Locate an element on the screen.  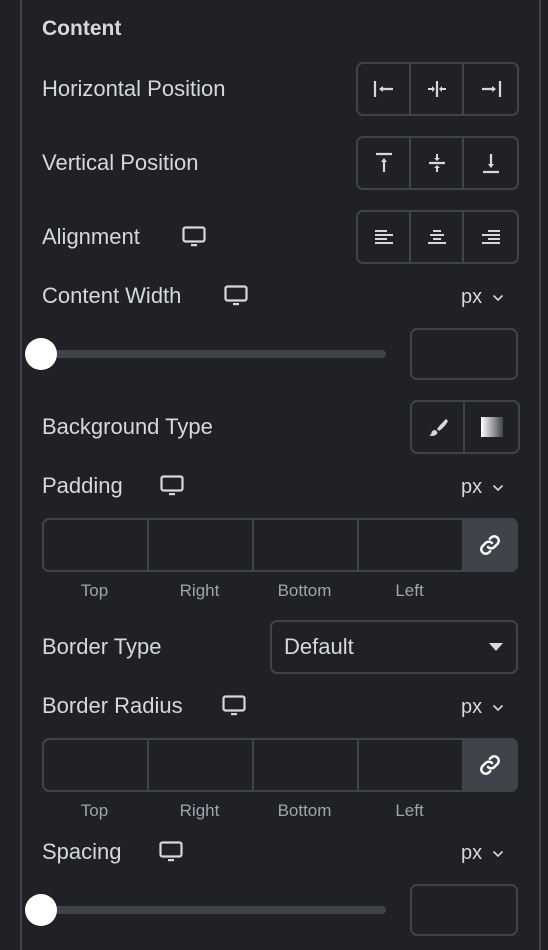
content-width-input is located at coordinates (464, 354).